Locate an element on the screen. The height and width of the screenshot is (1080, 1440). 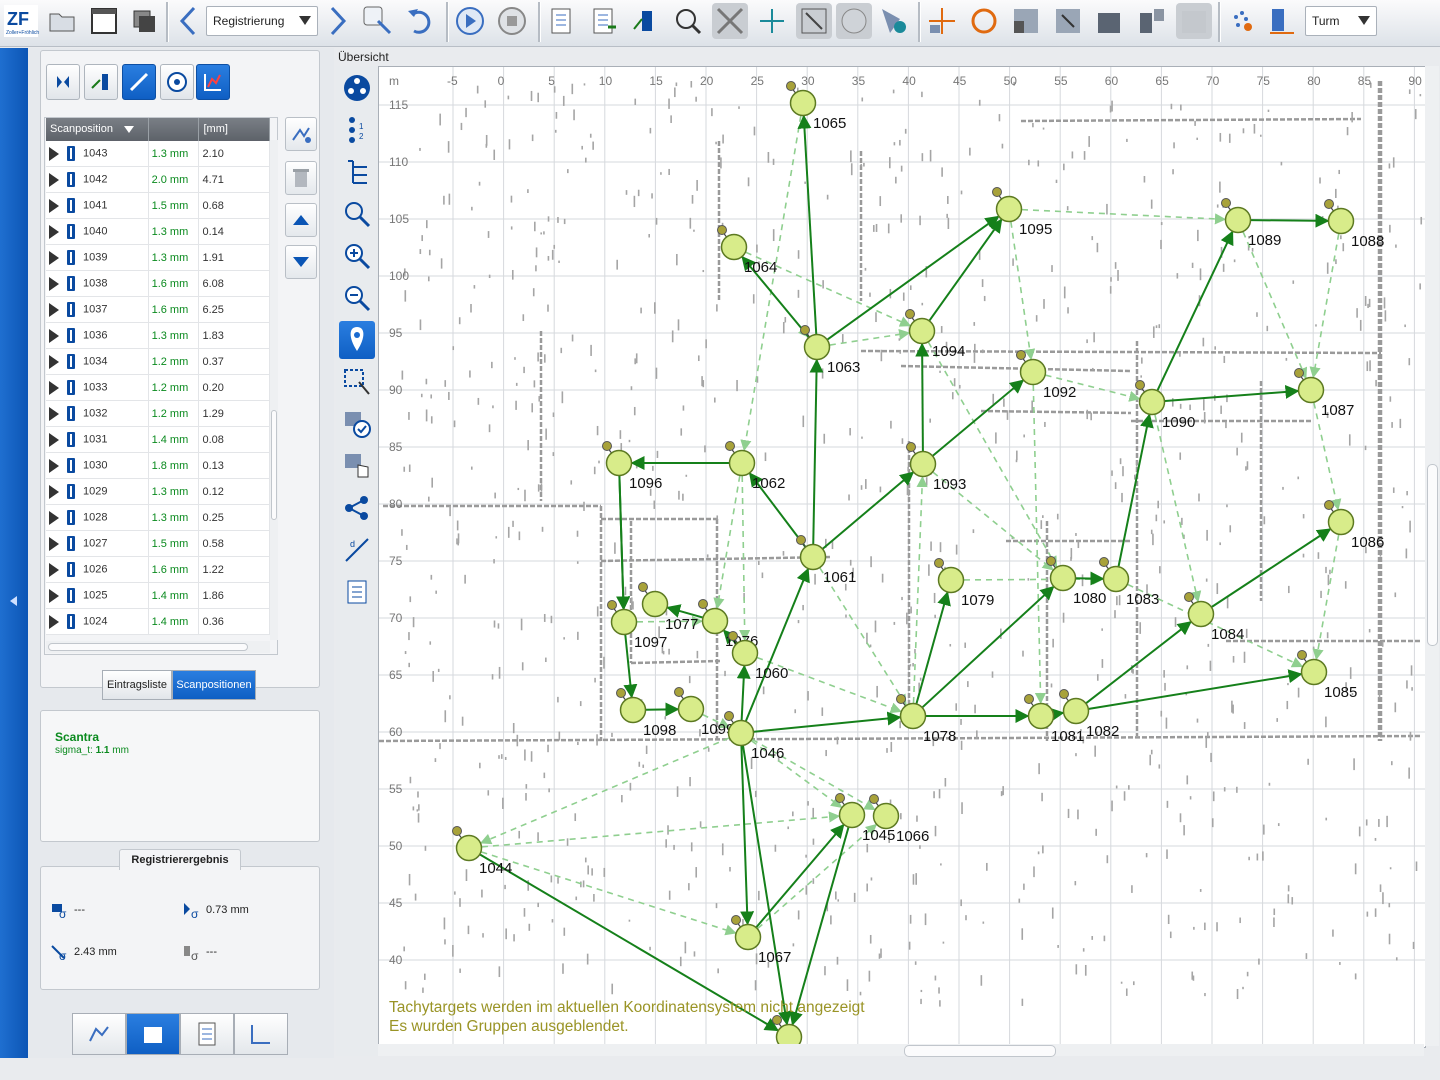
scan-node: 1090 is located at coordinates (1165, 406).